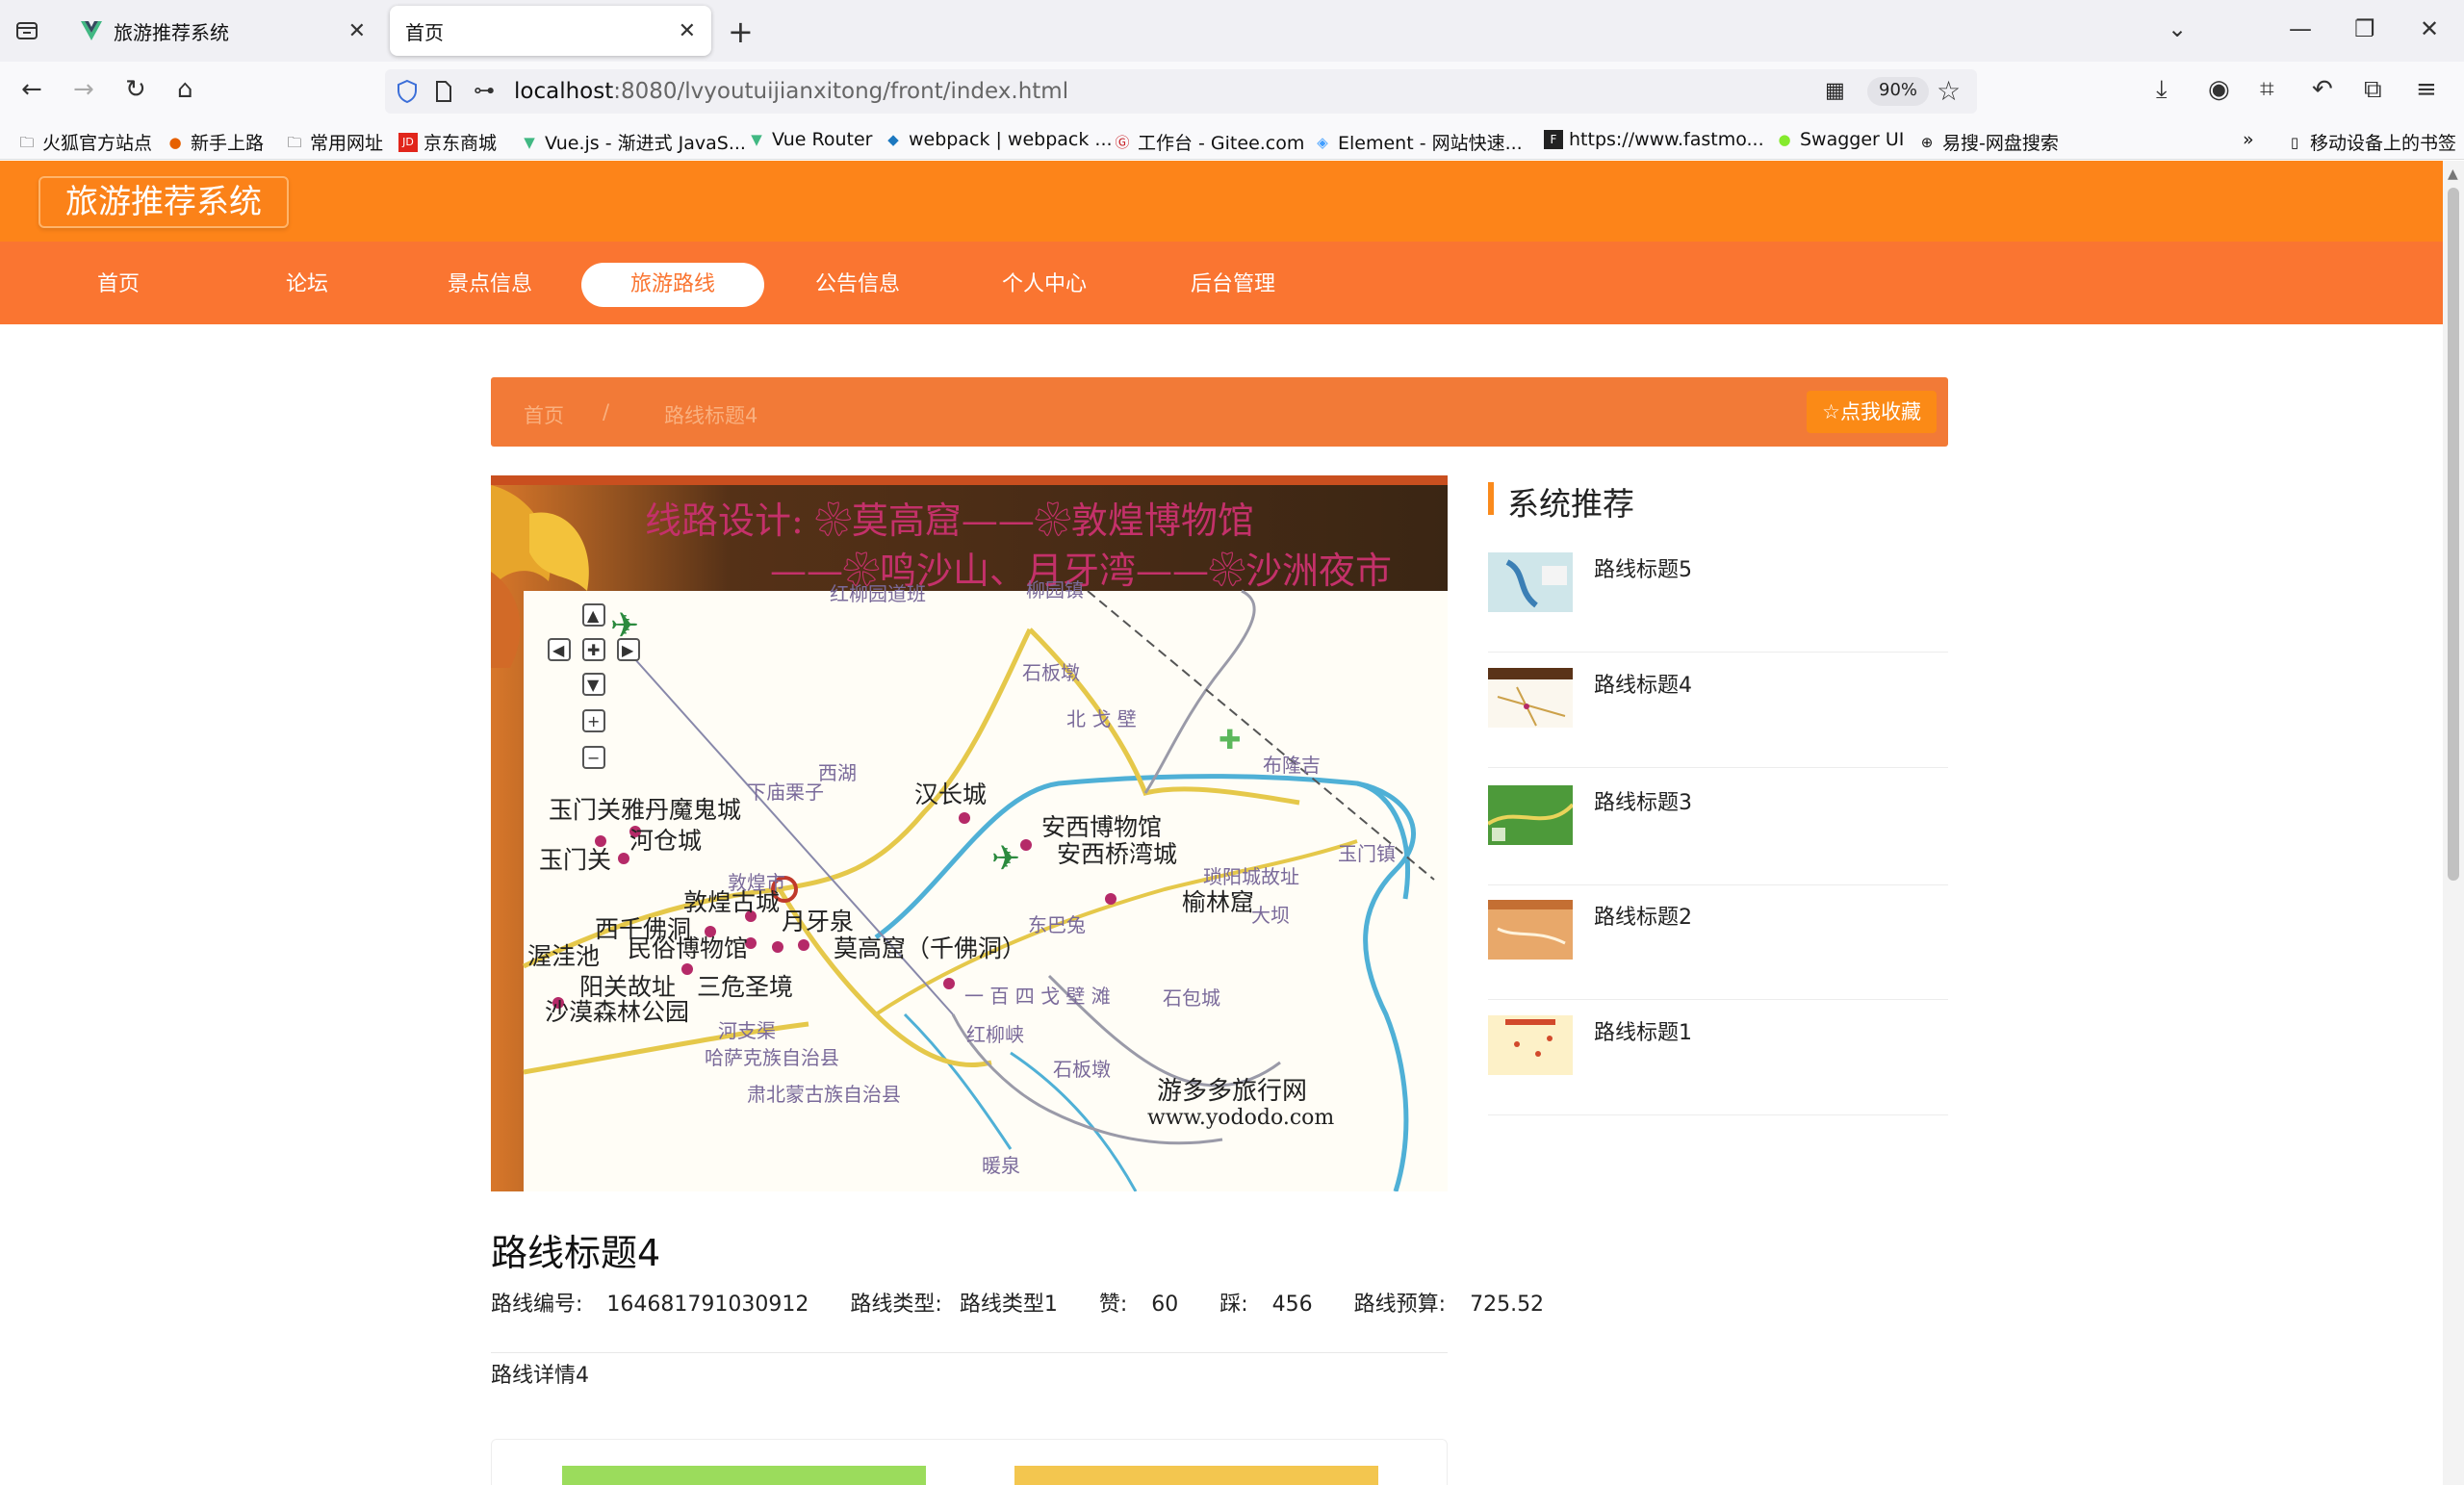 The height and width of the screenshot is (1485, 2464). What do you see at coordinates (1196, 1475) in the screenshot?
I see `dislike-button` at bounding box center [1196, 1475].